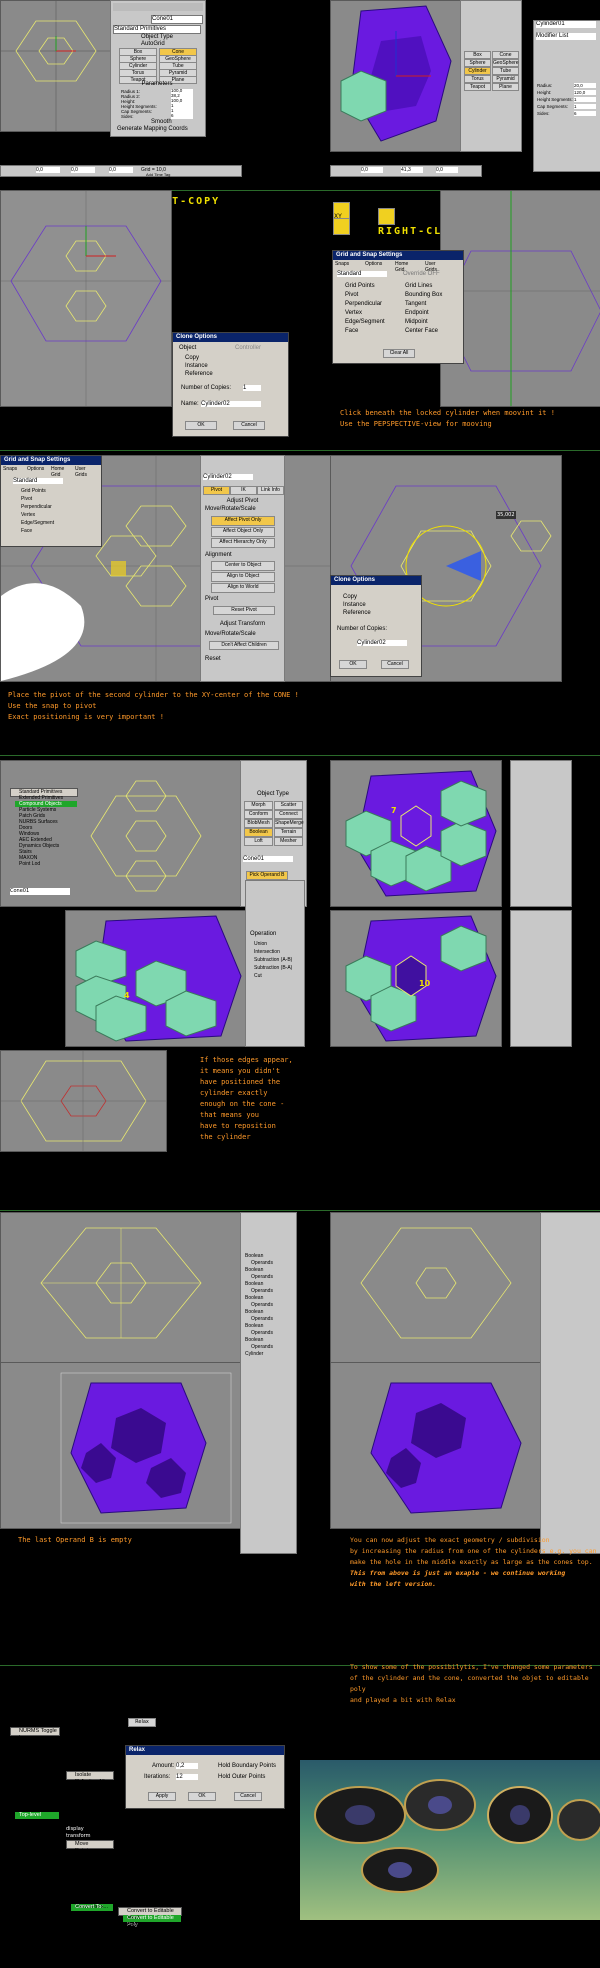 Image resolution: width=600 pixels, height=1968 pixels. What do you see at coordinates (37, 1794) in the screenshot?
I see `menu-item: Border` at bounding box center [37, 1794].